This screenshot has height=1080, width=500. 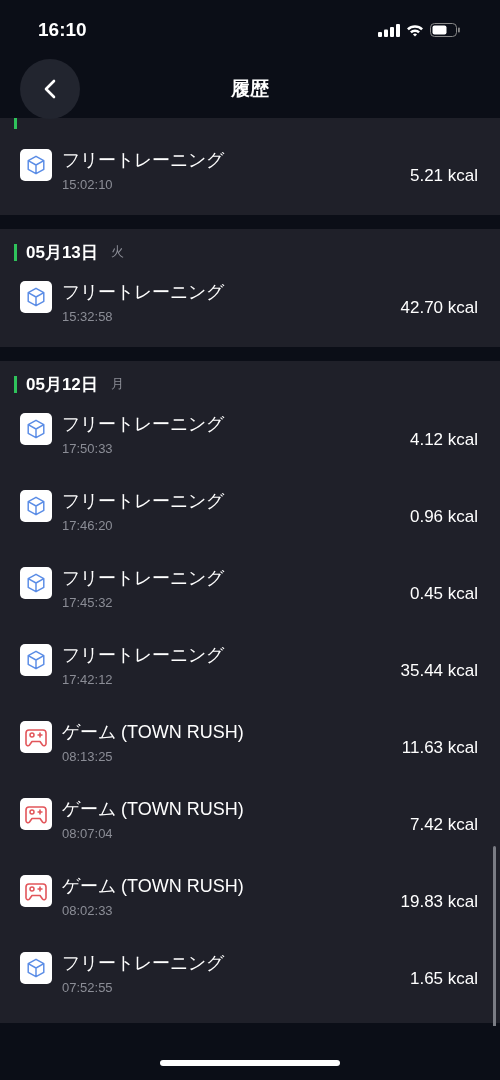 What do you see at coordinates (439, 748) in the screenshot?
I see `calorie-value: 11.63 kcal` at bounding box center [439, 748].